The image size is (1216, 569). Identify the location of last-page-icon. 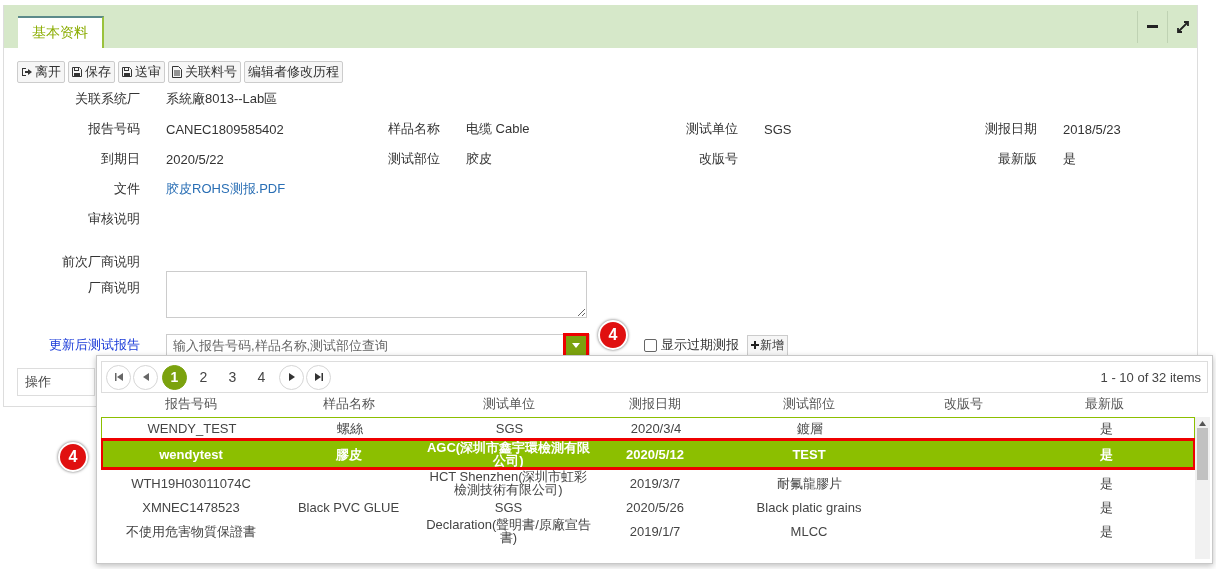
(318, 377).